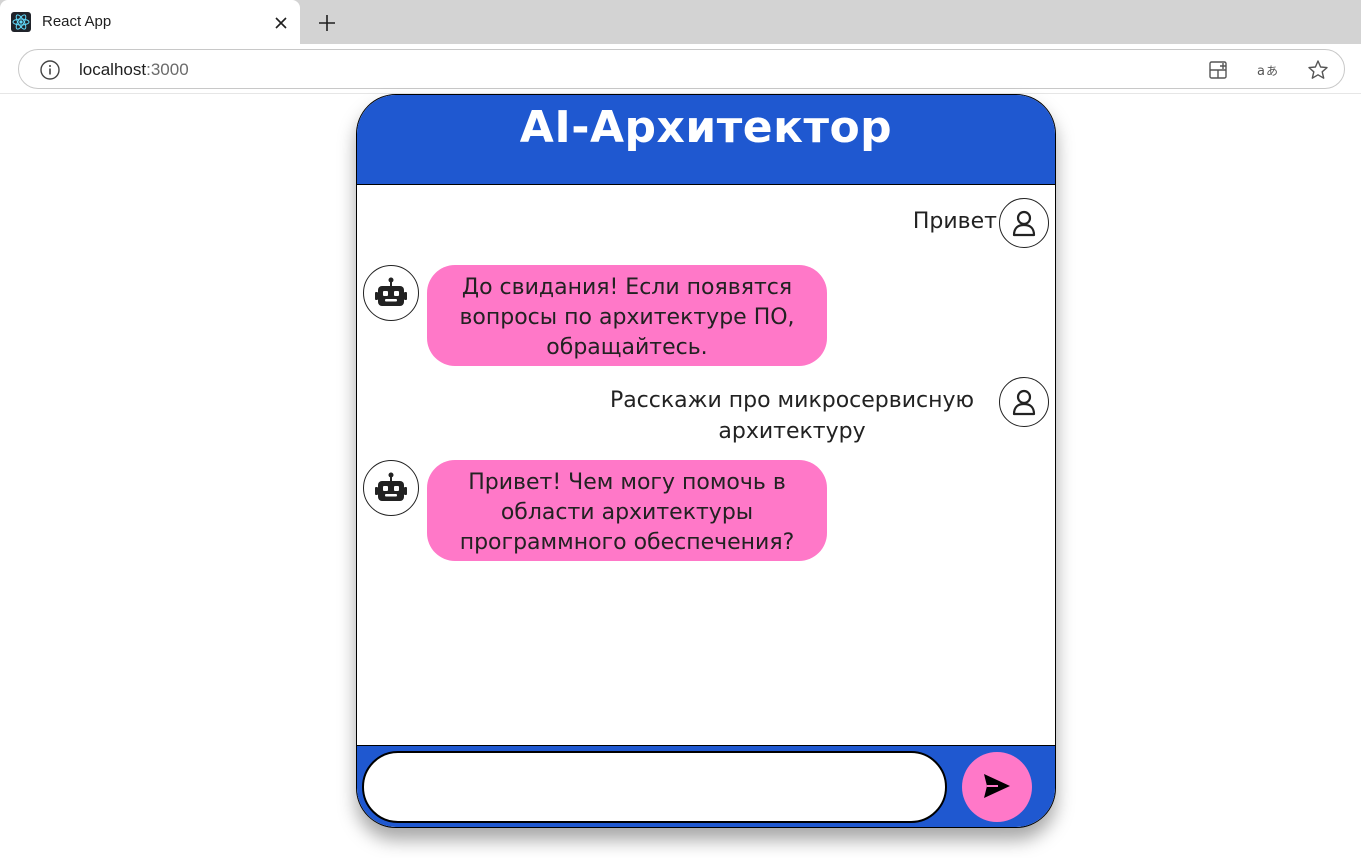 This screenshot has width=1361, height=858. Describe the element at coordinates (1272, 71) in the screenshot. I see `svg-text: あ` at that location.